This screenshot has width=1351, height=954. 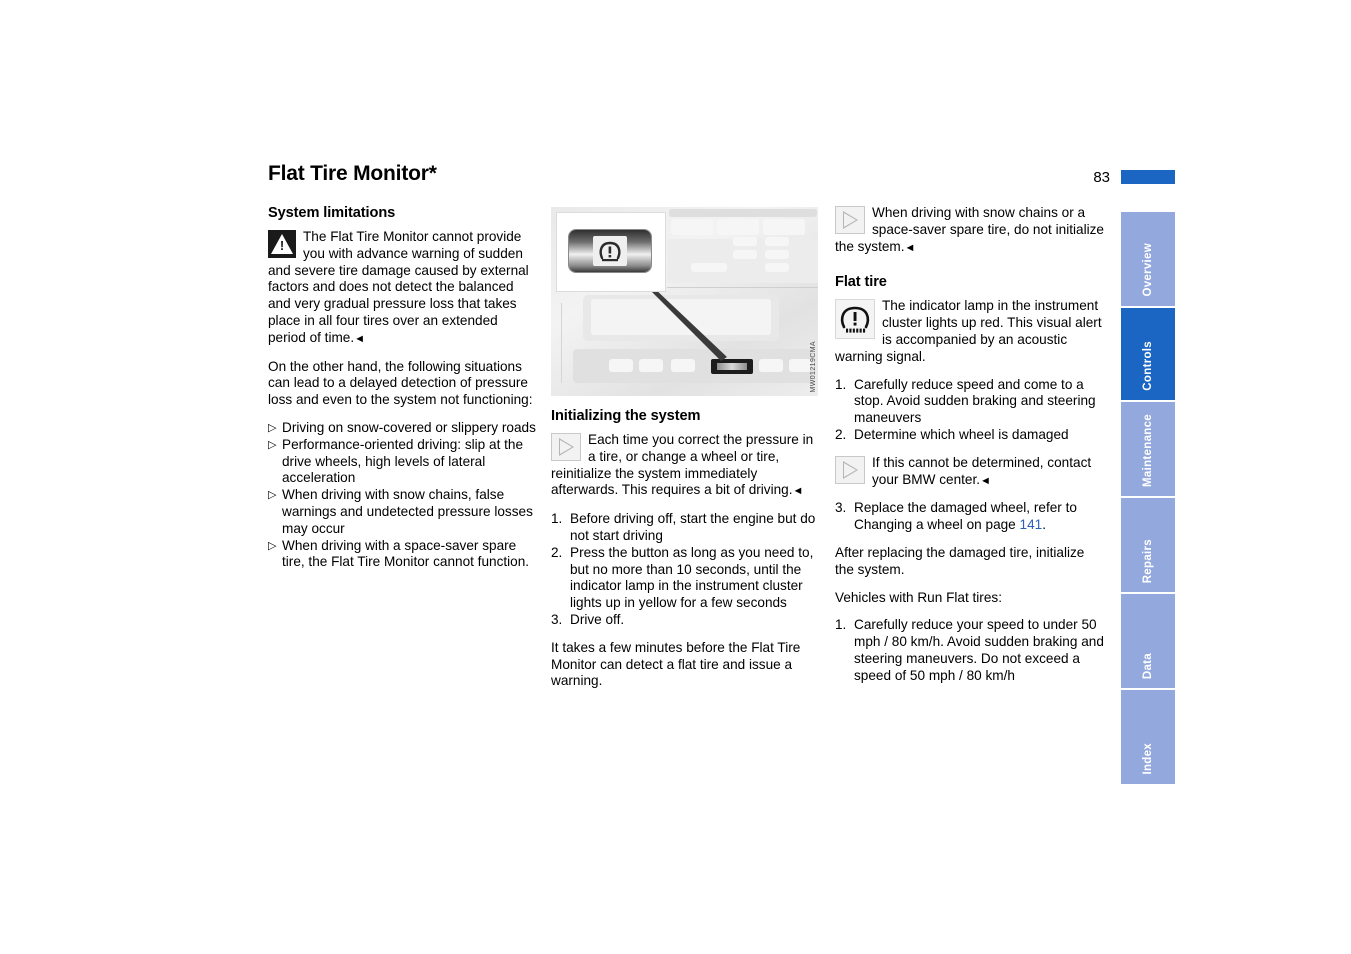 I want to click on button-callout-inset, so click(x=611, y=252).